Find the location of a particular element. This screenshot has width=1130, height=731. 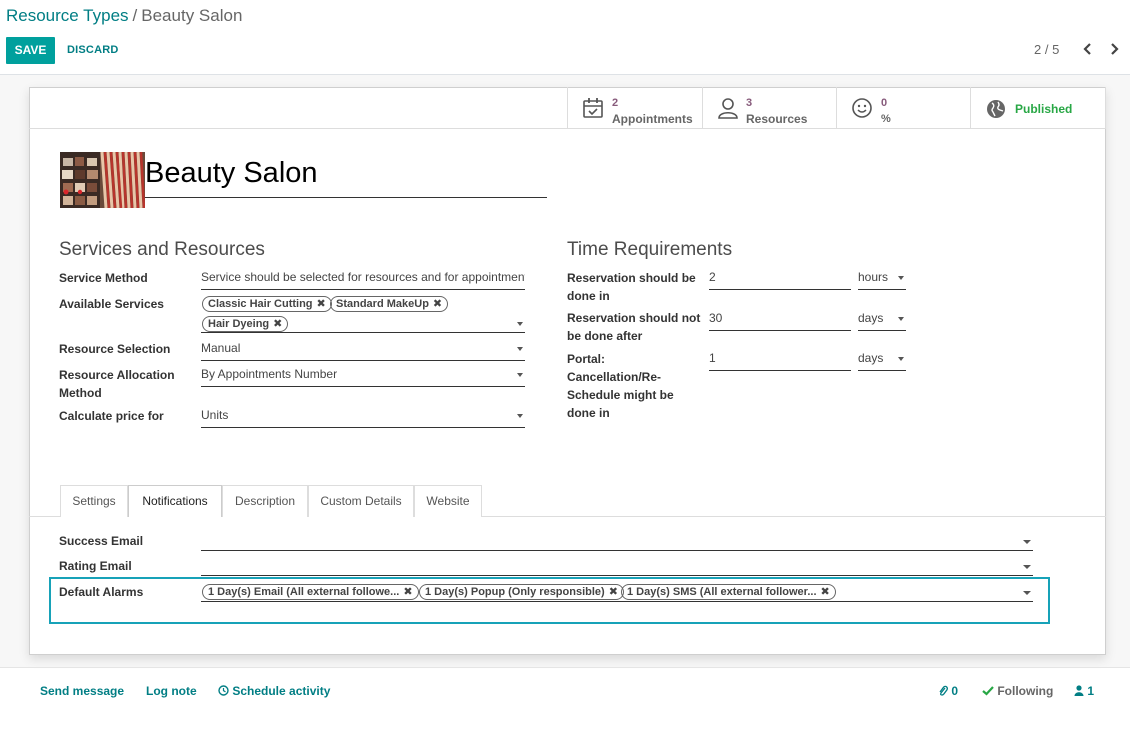

published-smart-button: Published is located at coordinates (1038, 108).